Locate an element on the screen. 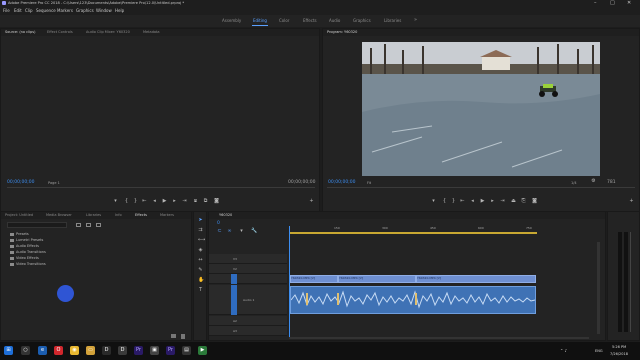 This screenshot has height=360, width=640. search-icon: ○ is located at coordinates (25, 350).